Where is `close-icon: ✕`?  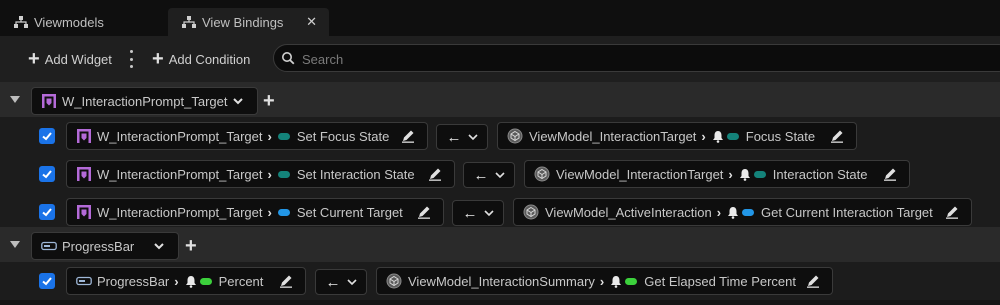 close-icon: ✕ is located at coordinates (311, 22).